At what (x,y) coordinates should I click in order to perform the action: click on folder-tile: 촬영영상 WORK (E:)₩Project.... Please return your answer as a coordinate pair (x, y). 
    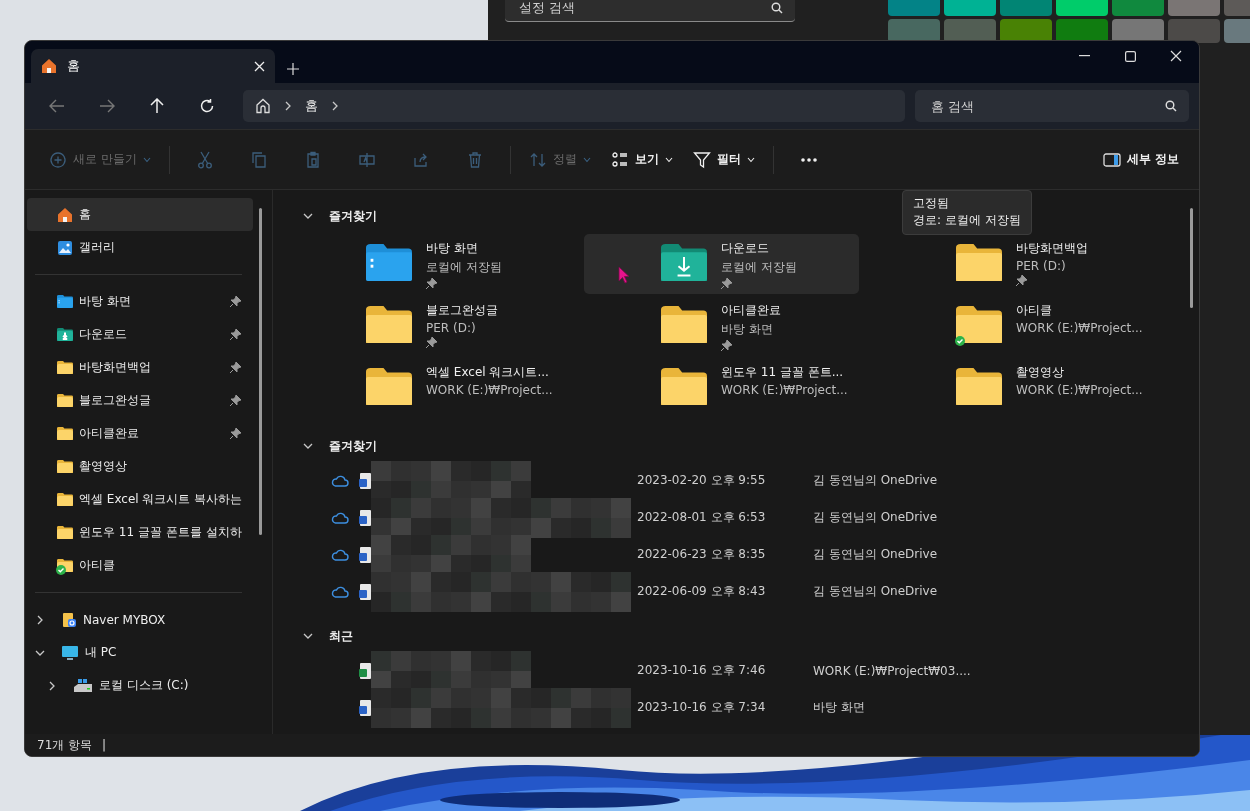
    Looking at the image, I should click on (1016, 388).